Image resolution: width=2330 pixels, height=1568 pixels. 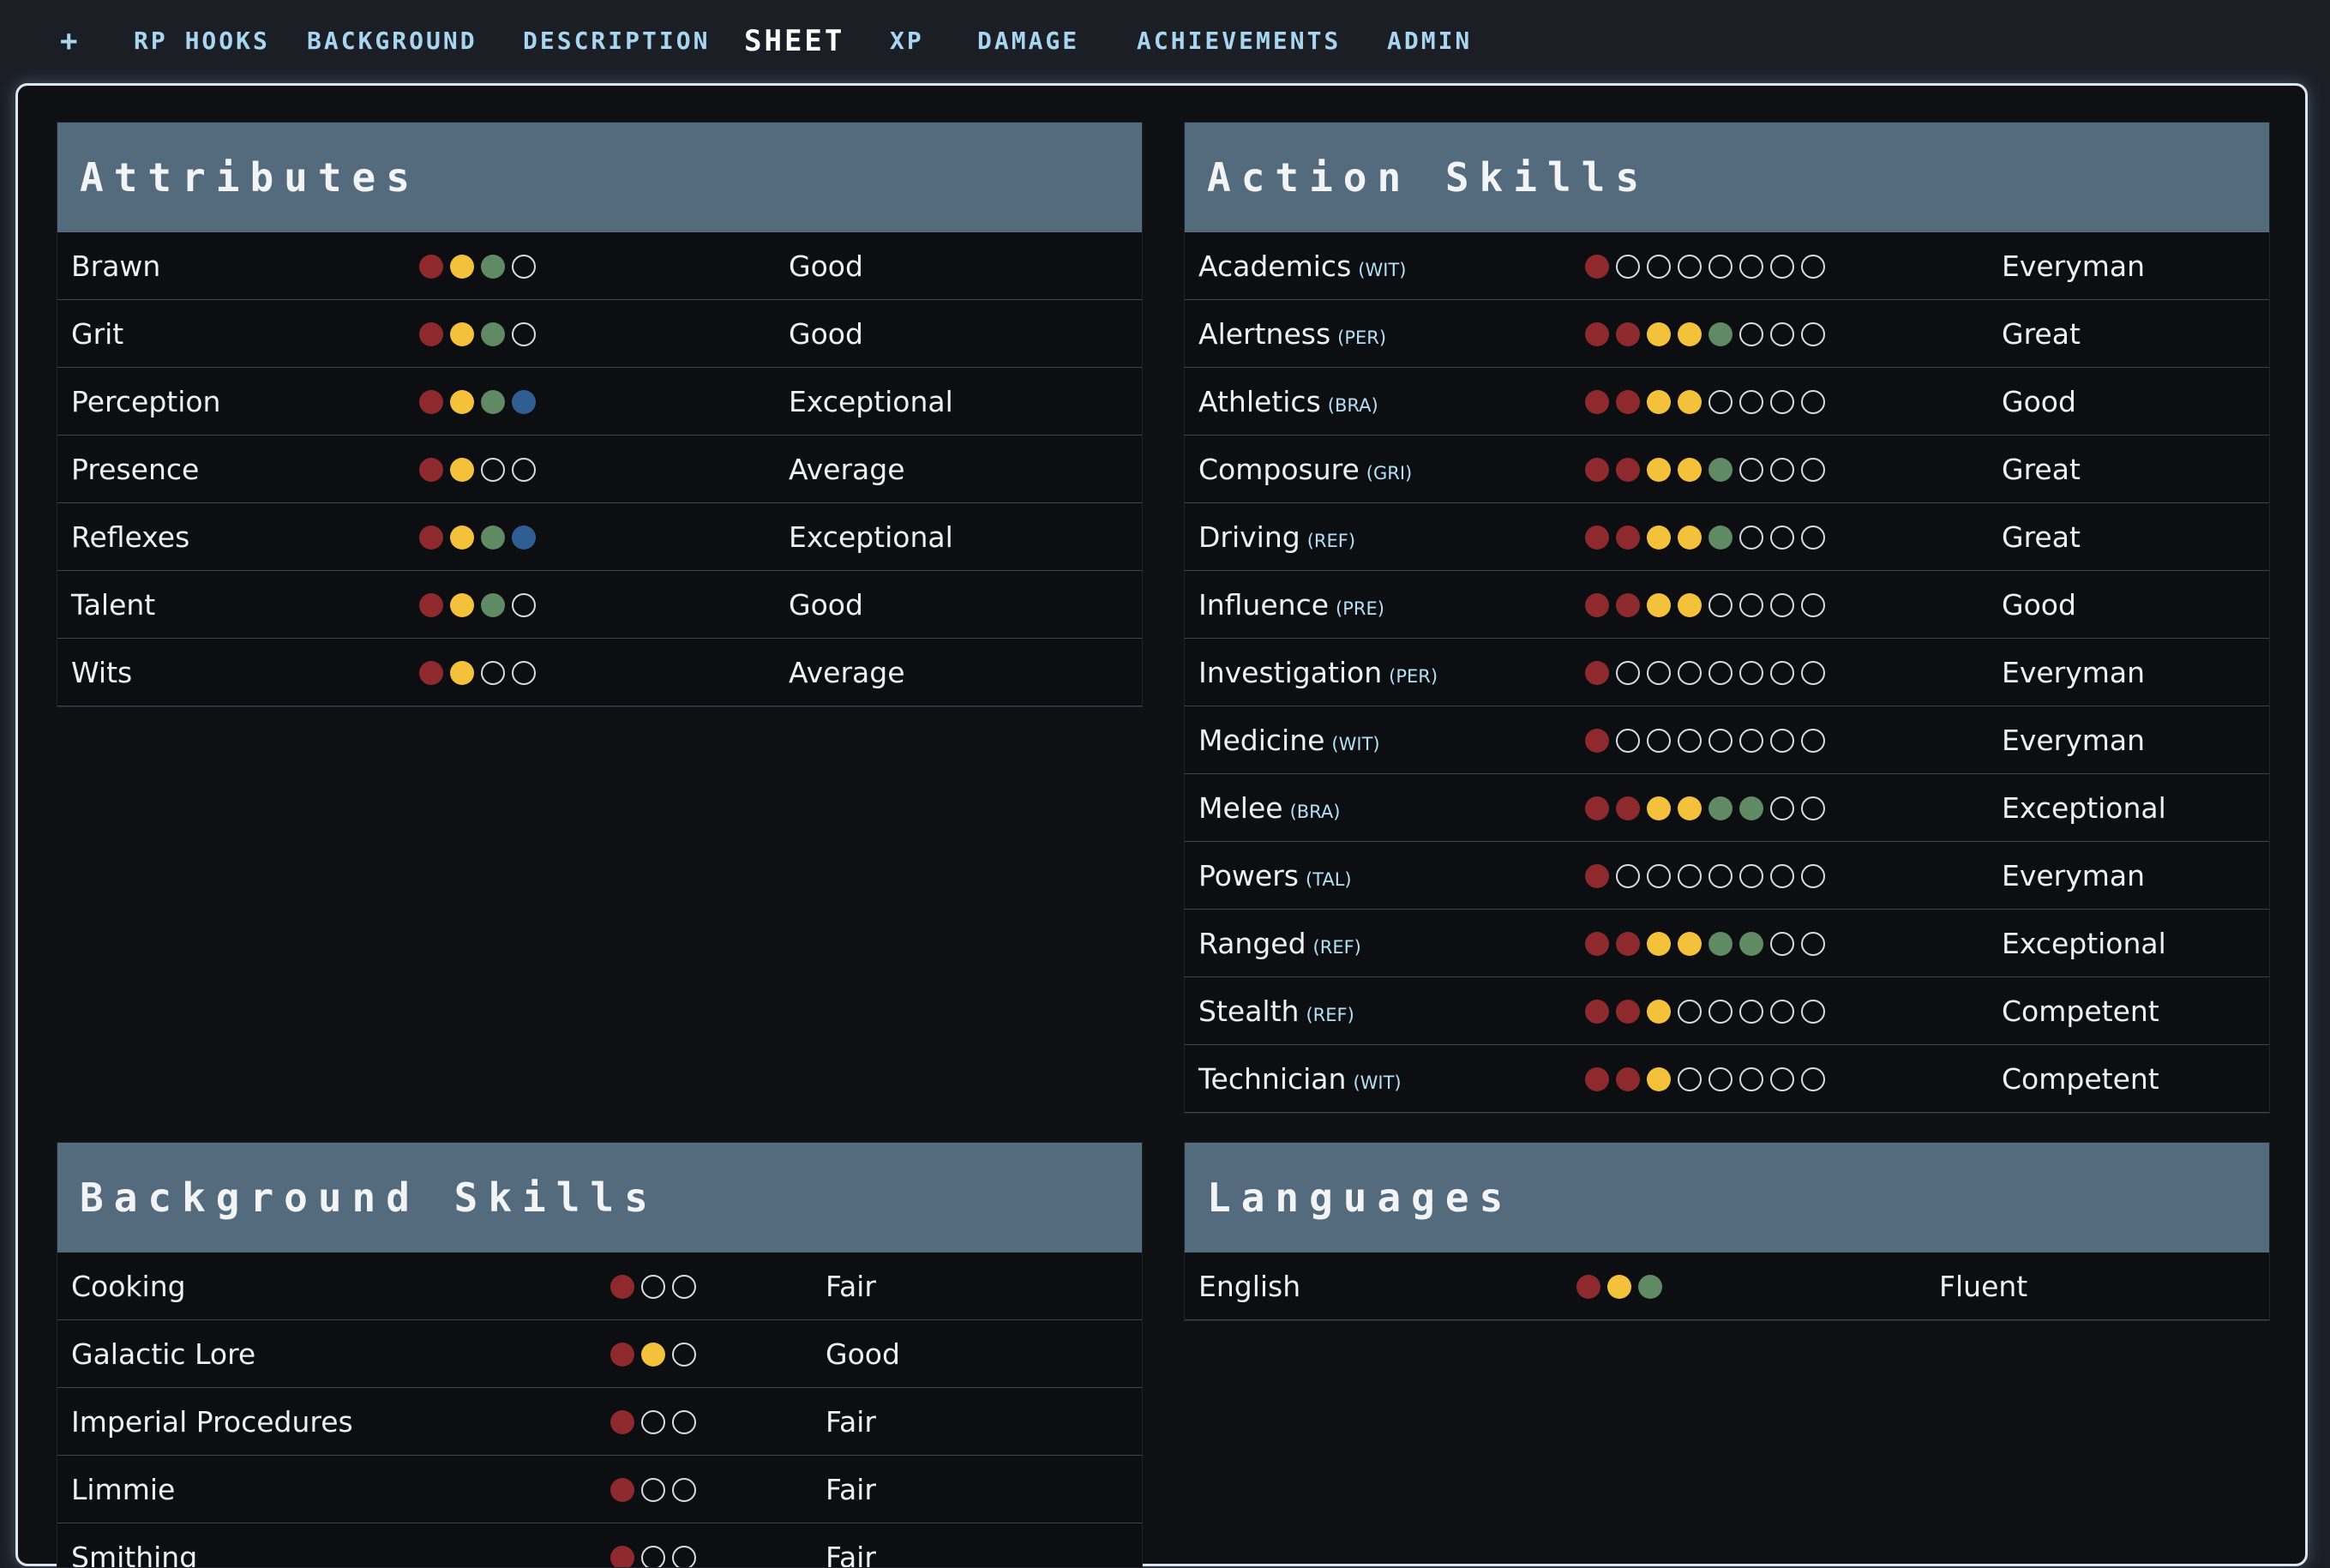 I want to click on tab-damage: DAMAGE, so click(x=1028, y=41).